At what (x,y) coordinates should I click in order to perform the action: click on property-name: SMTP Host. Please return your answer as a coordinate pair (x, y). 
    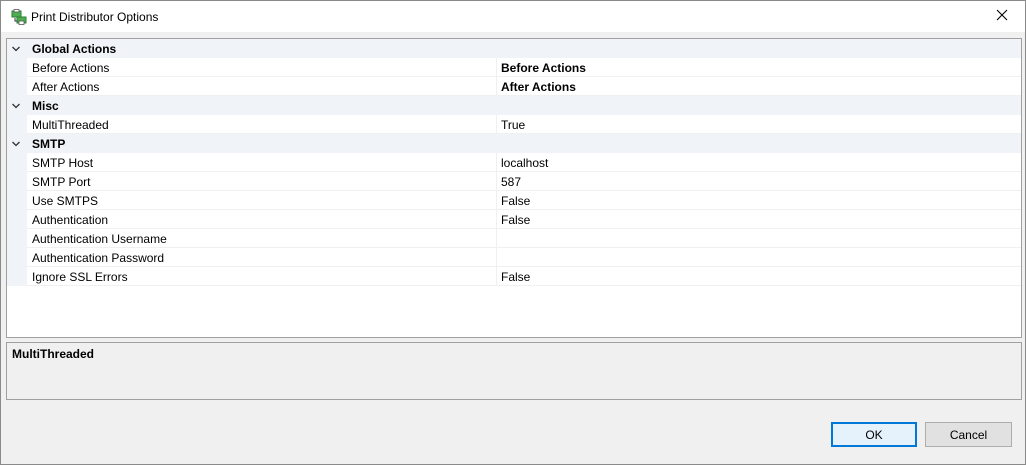
    Looking at the image, I should click on (262, 162).